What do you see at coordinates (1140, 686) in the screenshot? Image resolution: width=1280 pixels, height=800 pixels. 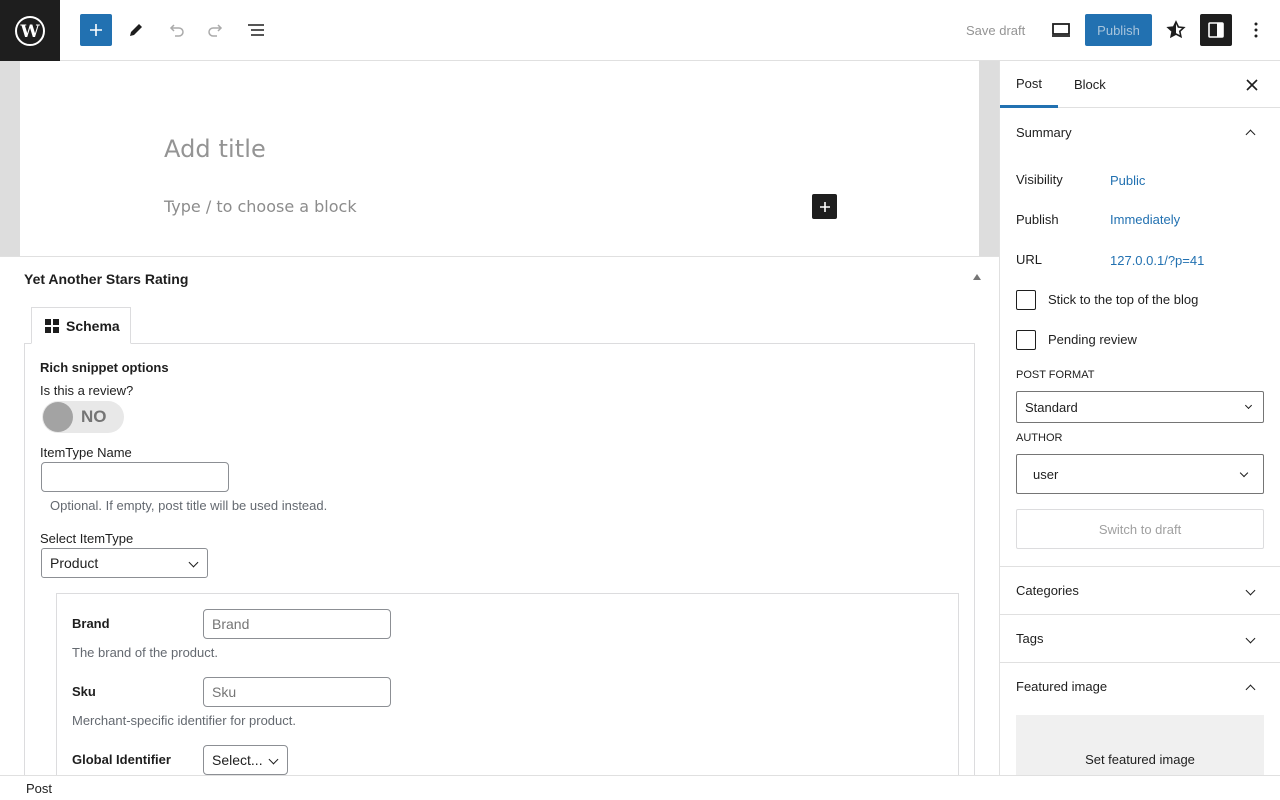 I see `featured-image-panel-toggle: Featured image` at bounding box center [1140, 686].